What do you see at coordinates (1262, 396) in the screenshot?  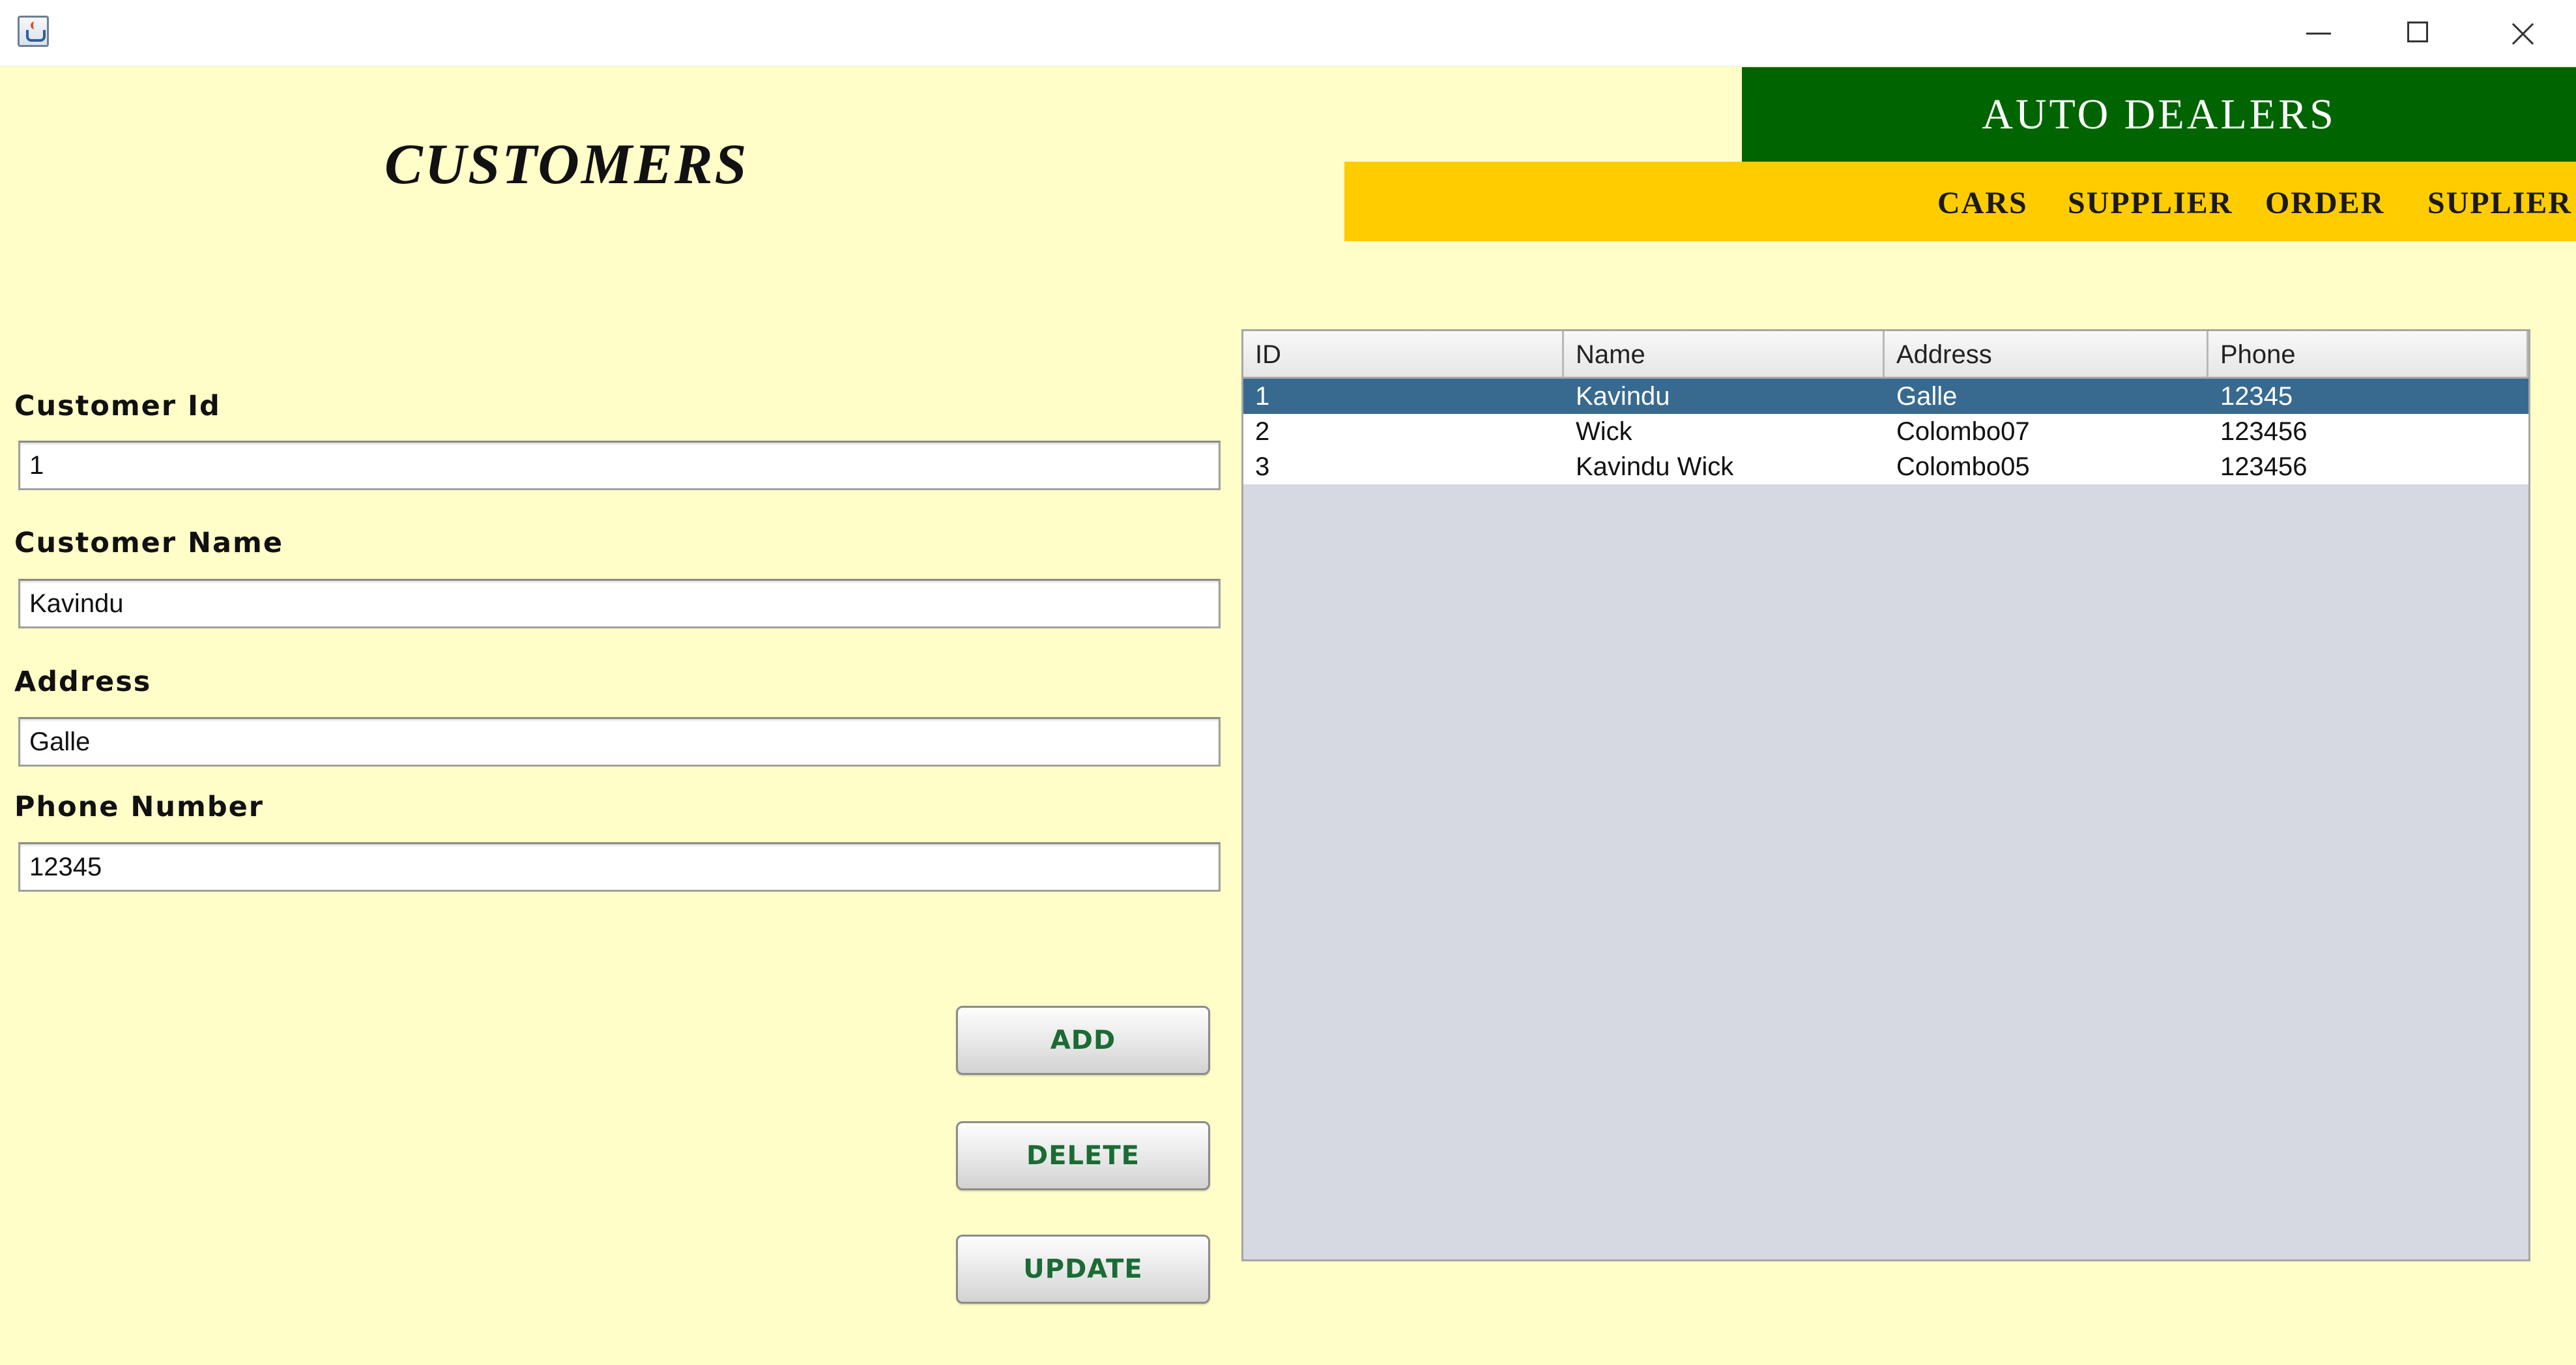 I see `cell-id: 1` at bounding box center [1262, 396].